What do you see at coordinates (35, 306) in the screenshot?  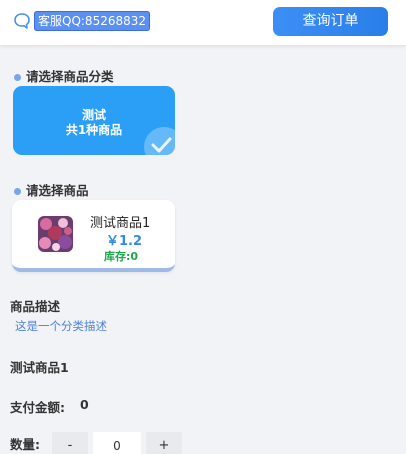 I see `description-label: 商品描述` at bounding box center [35, 306].